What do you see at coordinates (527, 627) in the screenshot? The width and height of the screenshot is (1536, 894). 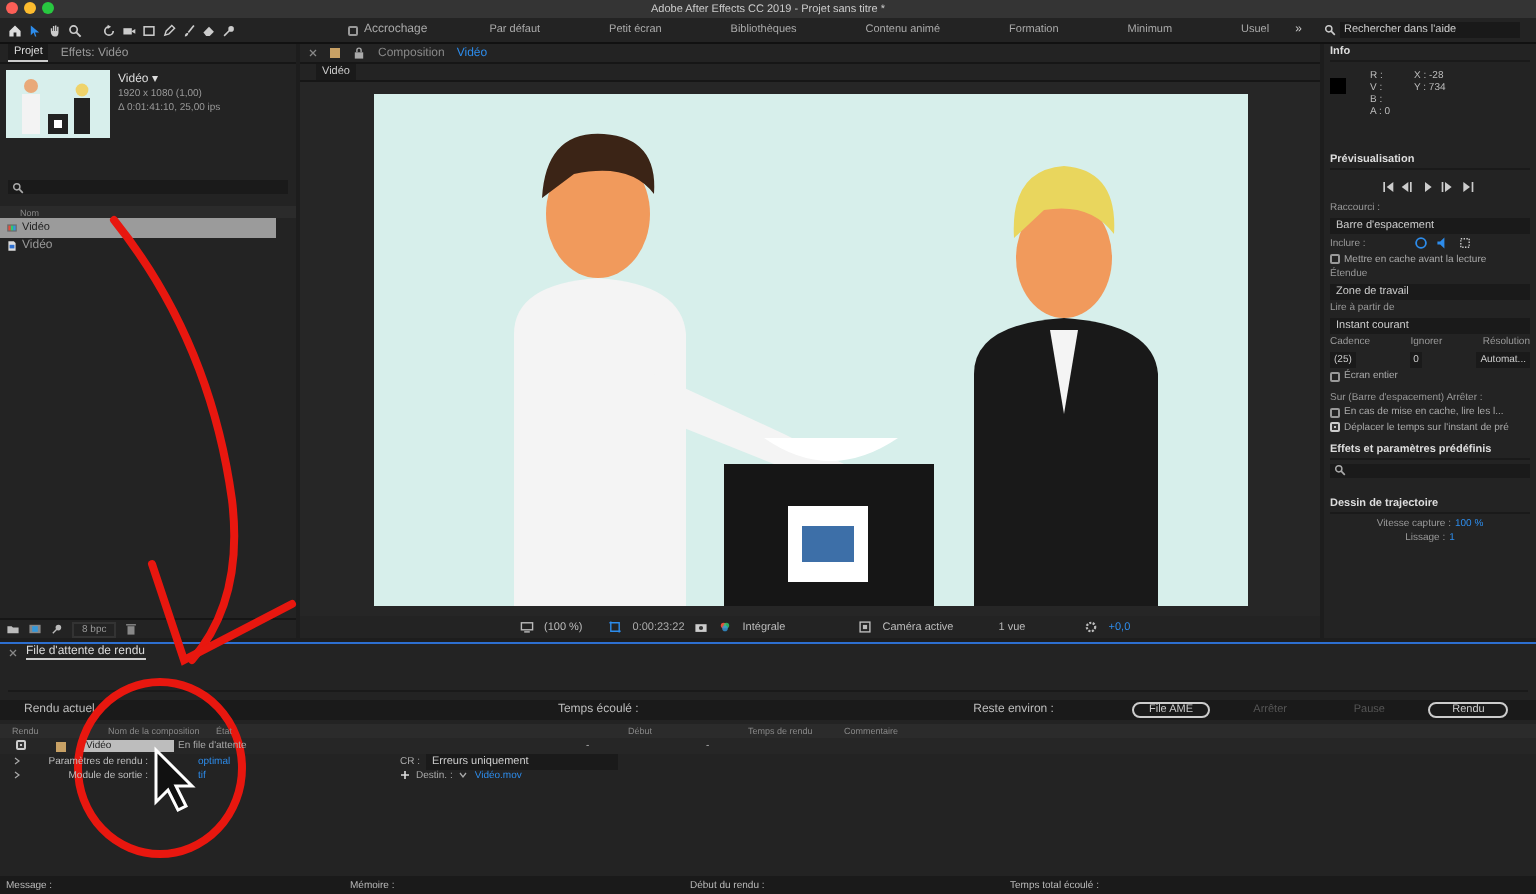 I see `display-icon` at bounding box center [527, 627].